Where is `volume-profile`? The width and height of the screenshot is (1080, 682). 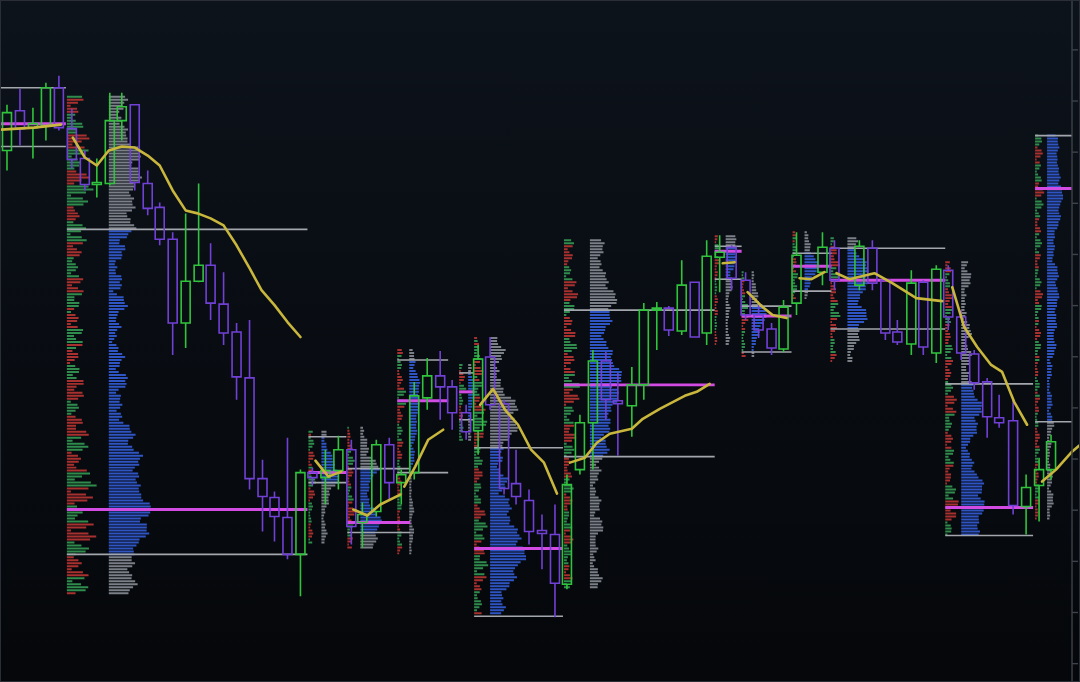
volume-profile is located at coordinates (811, 265).